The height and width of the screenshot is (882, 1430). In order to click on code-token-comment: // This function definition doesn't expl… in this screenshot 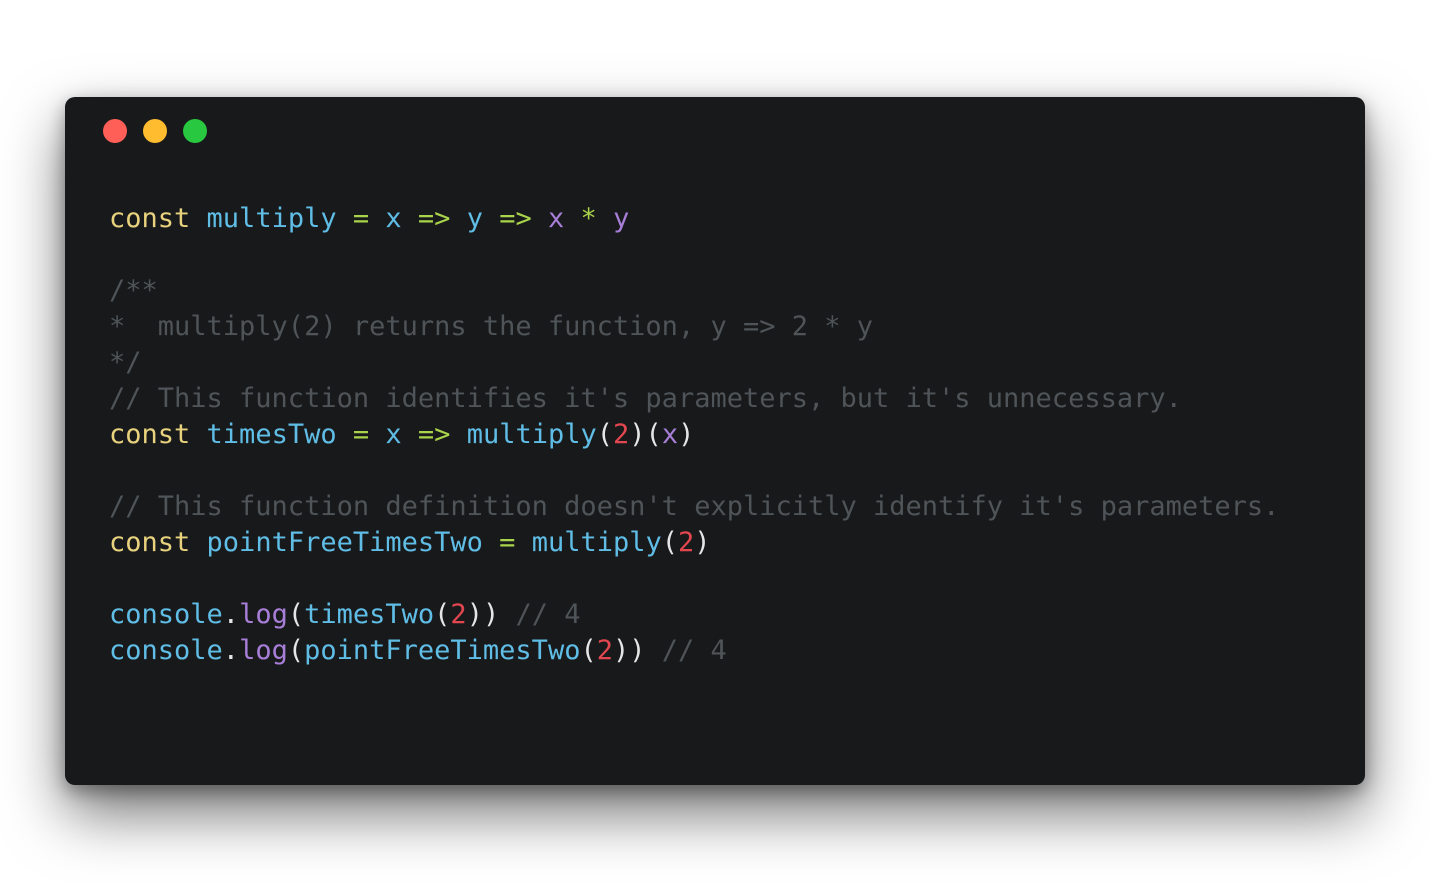, I will do `click(694, 506)`.